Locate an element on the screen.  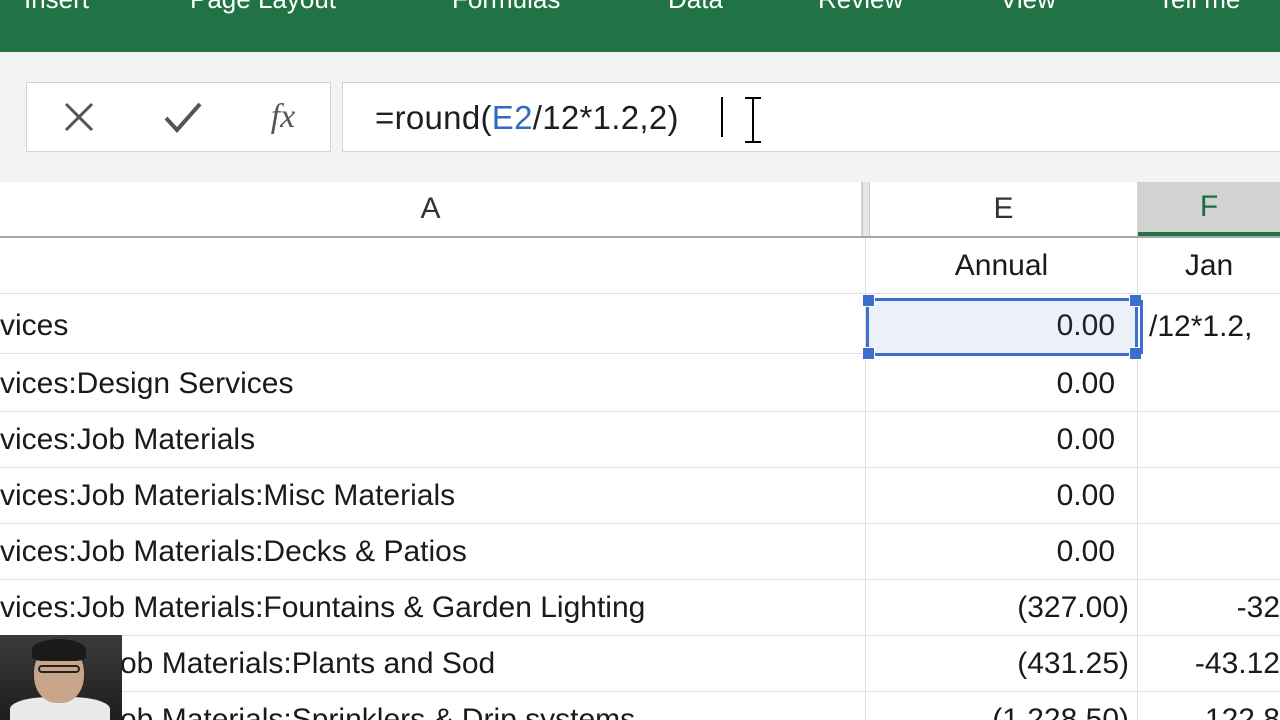
cell-a1 is located at coordinates (433, 265).